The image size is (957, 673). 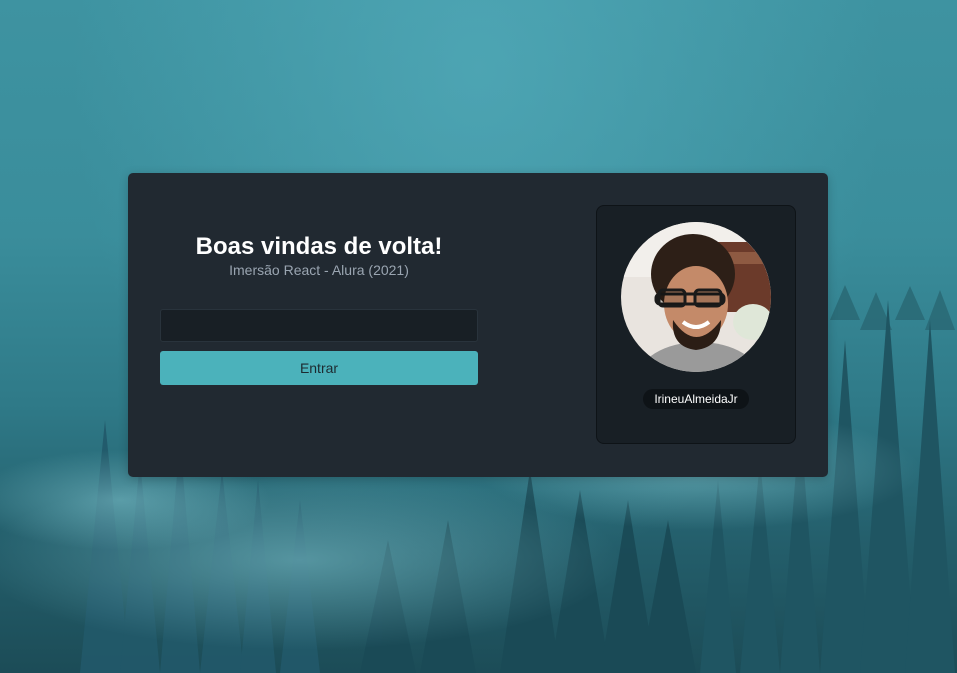 I want to click on profile-panel: IrineuAlmeidaJr, so click(x=696, y=324).